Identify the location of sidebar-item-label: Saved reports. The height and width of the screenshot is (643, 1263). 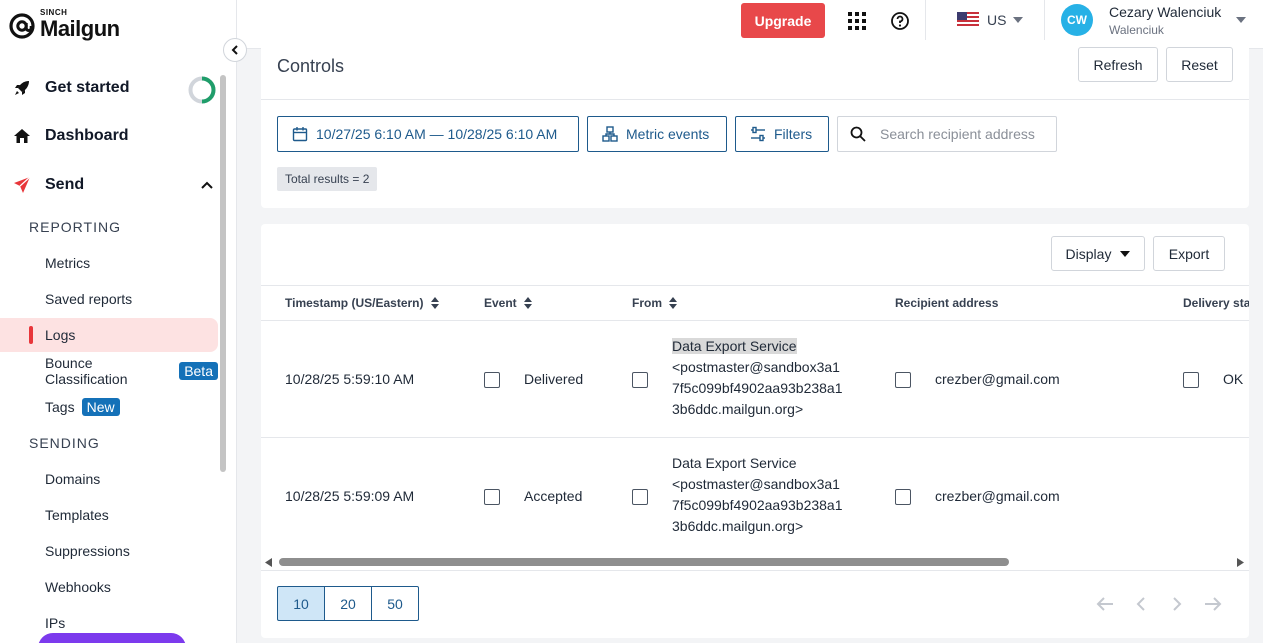
(89, 299).